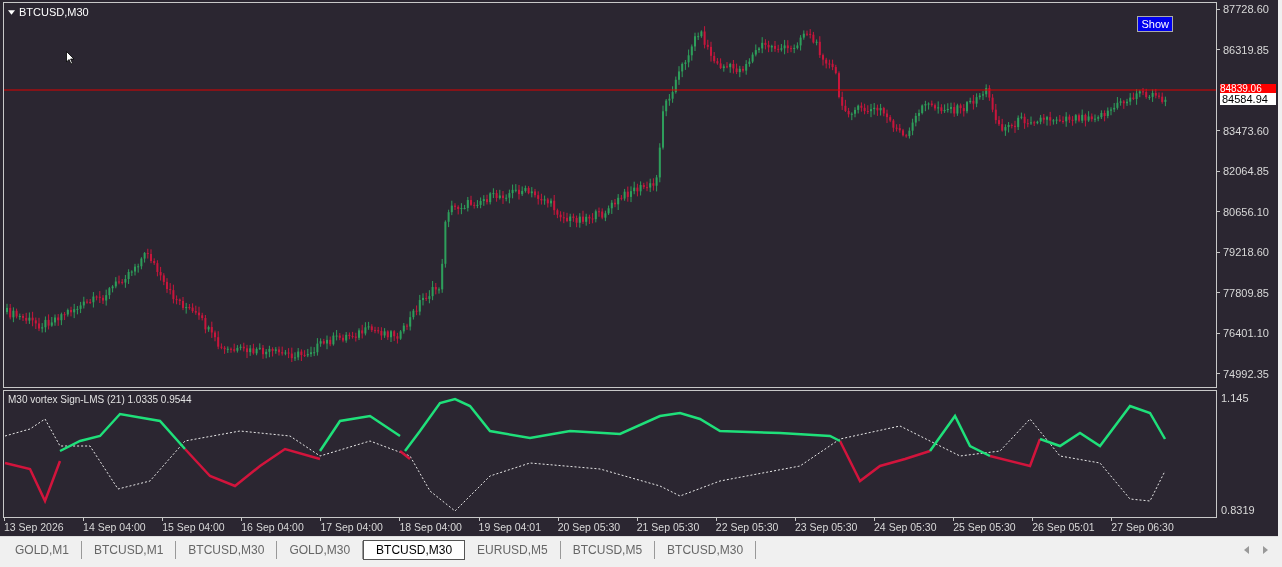 Image resolution: width=1282 pixels, height=567 pixels. What do you see at coordinates (826, 527) in the screenshot?
I see `time-axis-label: 23 Sep 05:30` at bounding box center [826, 527].